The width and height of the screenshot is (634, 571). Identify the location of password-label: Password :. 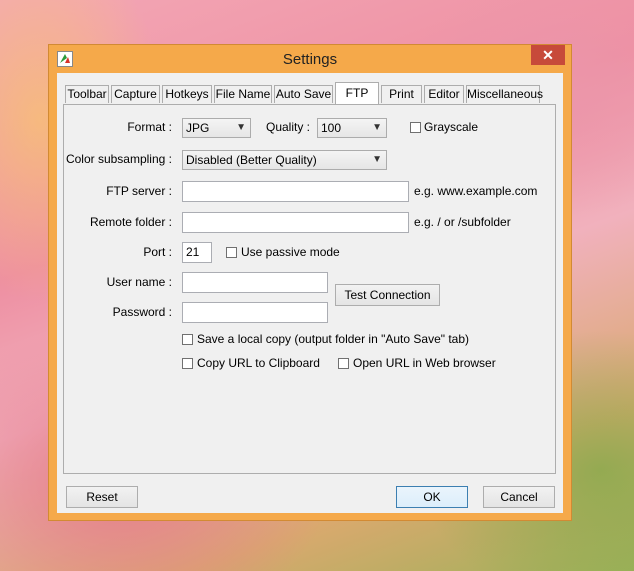
(142, 312).